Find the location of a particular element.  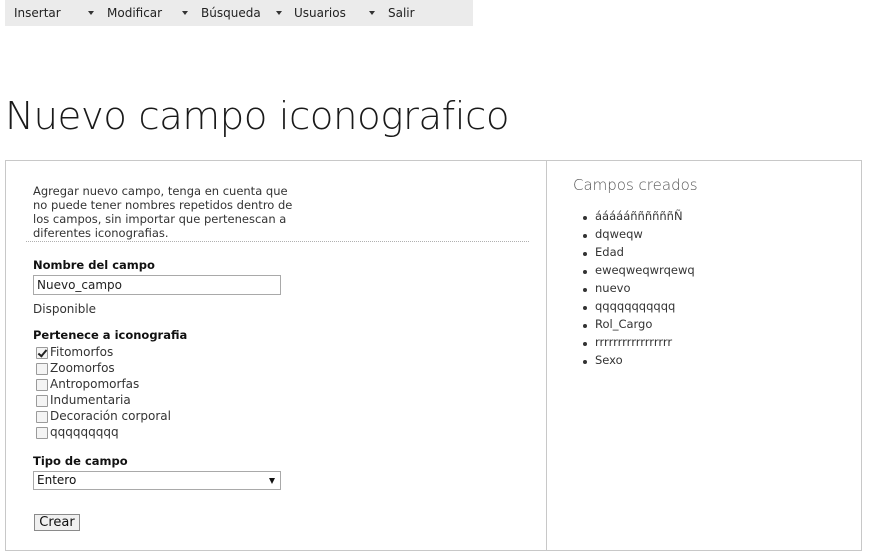

list-item: nuevo is located at coordinates (639, 290).